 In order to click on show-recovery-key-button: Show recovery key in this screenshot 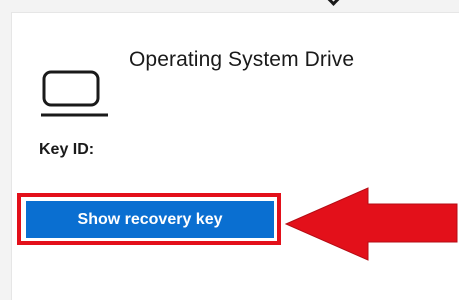, I will do `click(150, 219)`.